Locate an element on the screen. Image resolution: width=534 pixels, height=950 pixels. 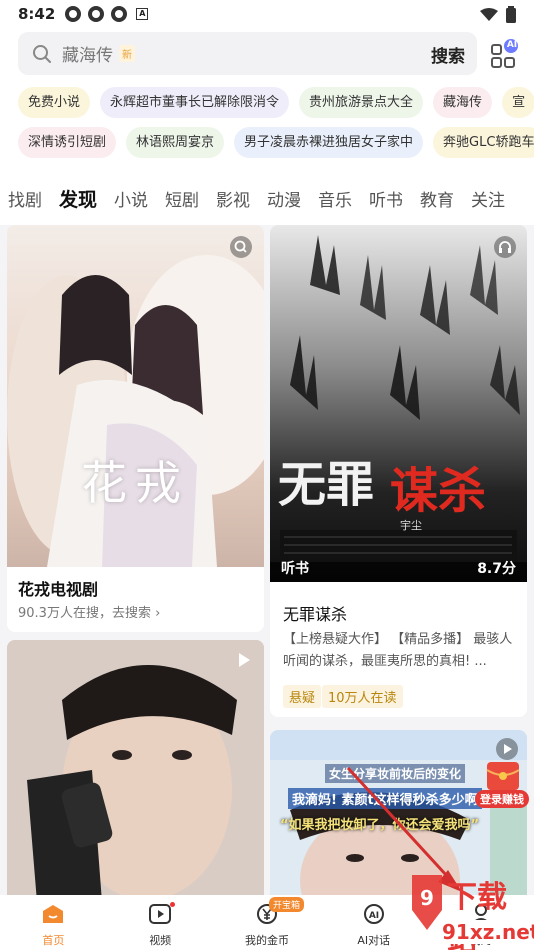
tab-short-drama: 短剧 is located at coordinates (182, 199).